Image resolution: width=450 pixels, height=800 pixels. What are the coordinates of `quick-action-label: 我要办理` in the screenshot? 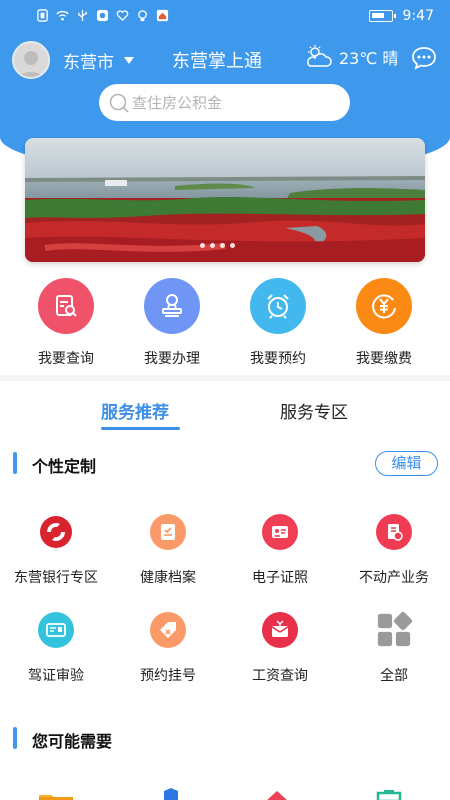 It's located at (172, 359).